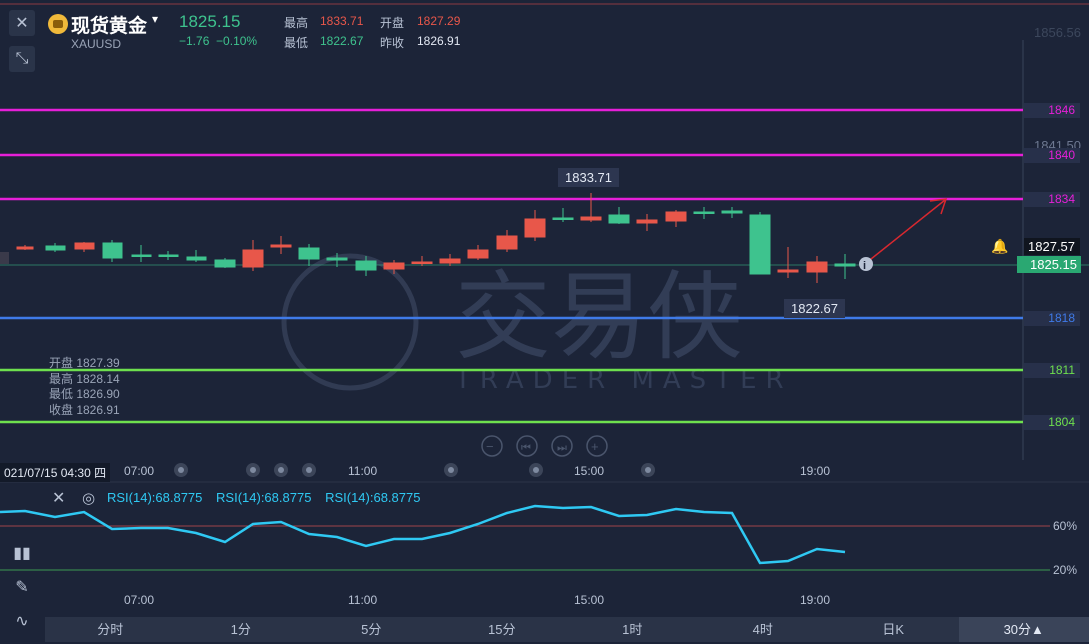 This screenshot has height=644, width=1089. I want to click on cursor-date-tag: 021/07/15 04:30 四, so click(55, 472).